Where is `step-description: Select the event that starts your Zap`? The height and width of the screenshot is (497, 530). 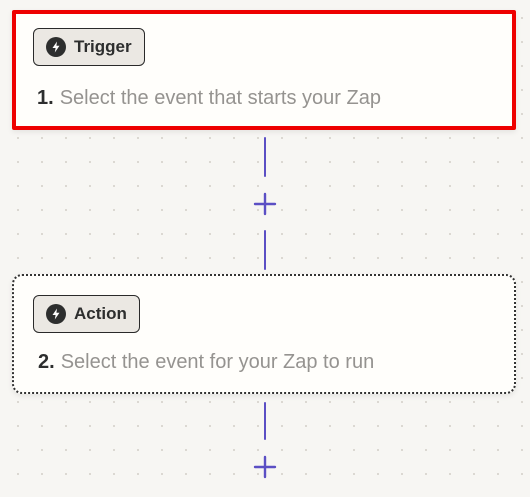 step-description: Select the event that starts your Zap is located at coordinates (220, 98).